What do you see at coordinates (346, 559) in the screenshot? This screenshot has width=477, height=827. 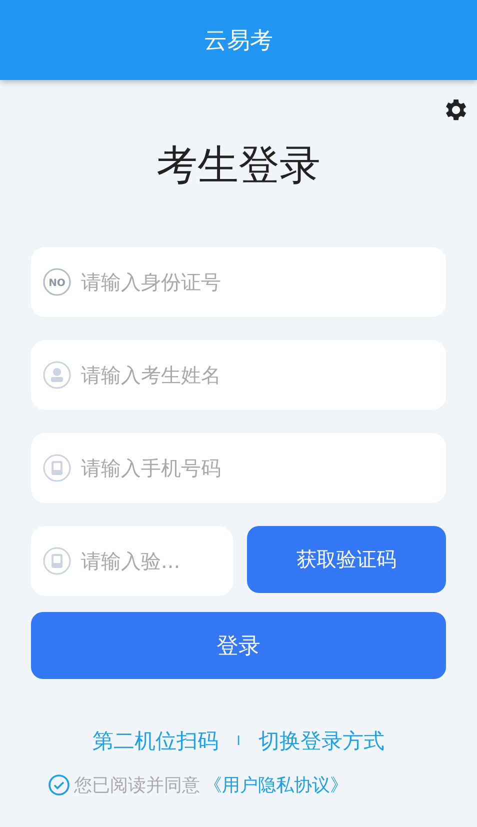 I see `get-code-button: 获取验证码` at bounding box center [346, 559].